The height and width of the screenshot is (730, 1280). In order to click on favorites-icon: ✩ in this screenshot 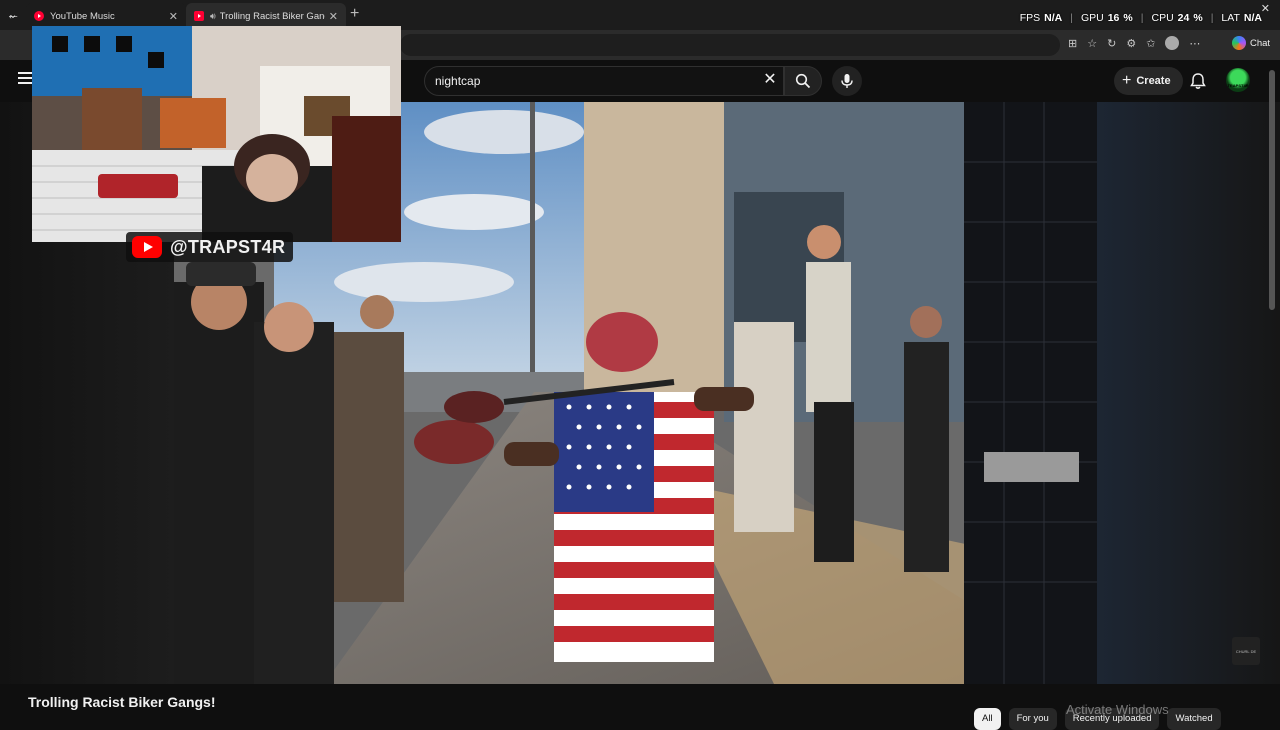, I will do `click(1150, 43)`.